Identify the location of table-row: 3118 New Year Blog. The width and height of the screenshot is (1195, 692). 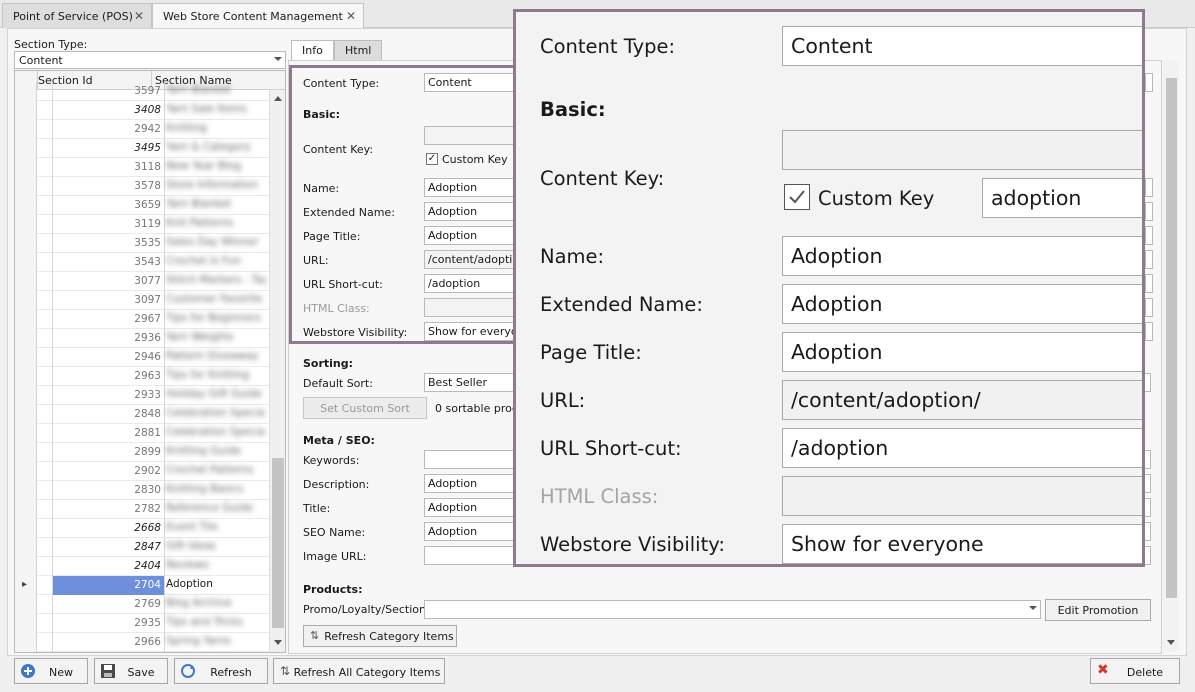
(142, 167).